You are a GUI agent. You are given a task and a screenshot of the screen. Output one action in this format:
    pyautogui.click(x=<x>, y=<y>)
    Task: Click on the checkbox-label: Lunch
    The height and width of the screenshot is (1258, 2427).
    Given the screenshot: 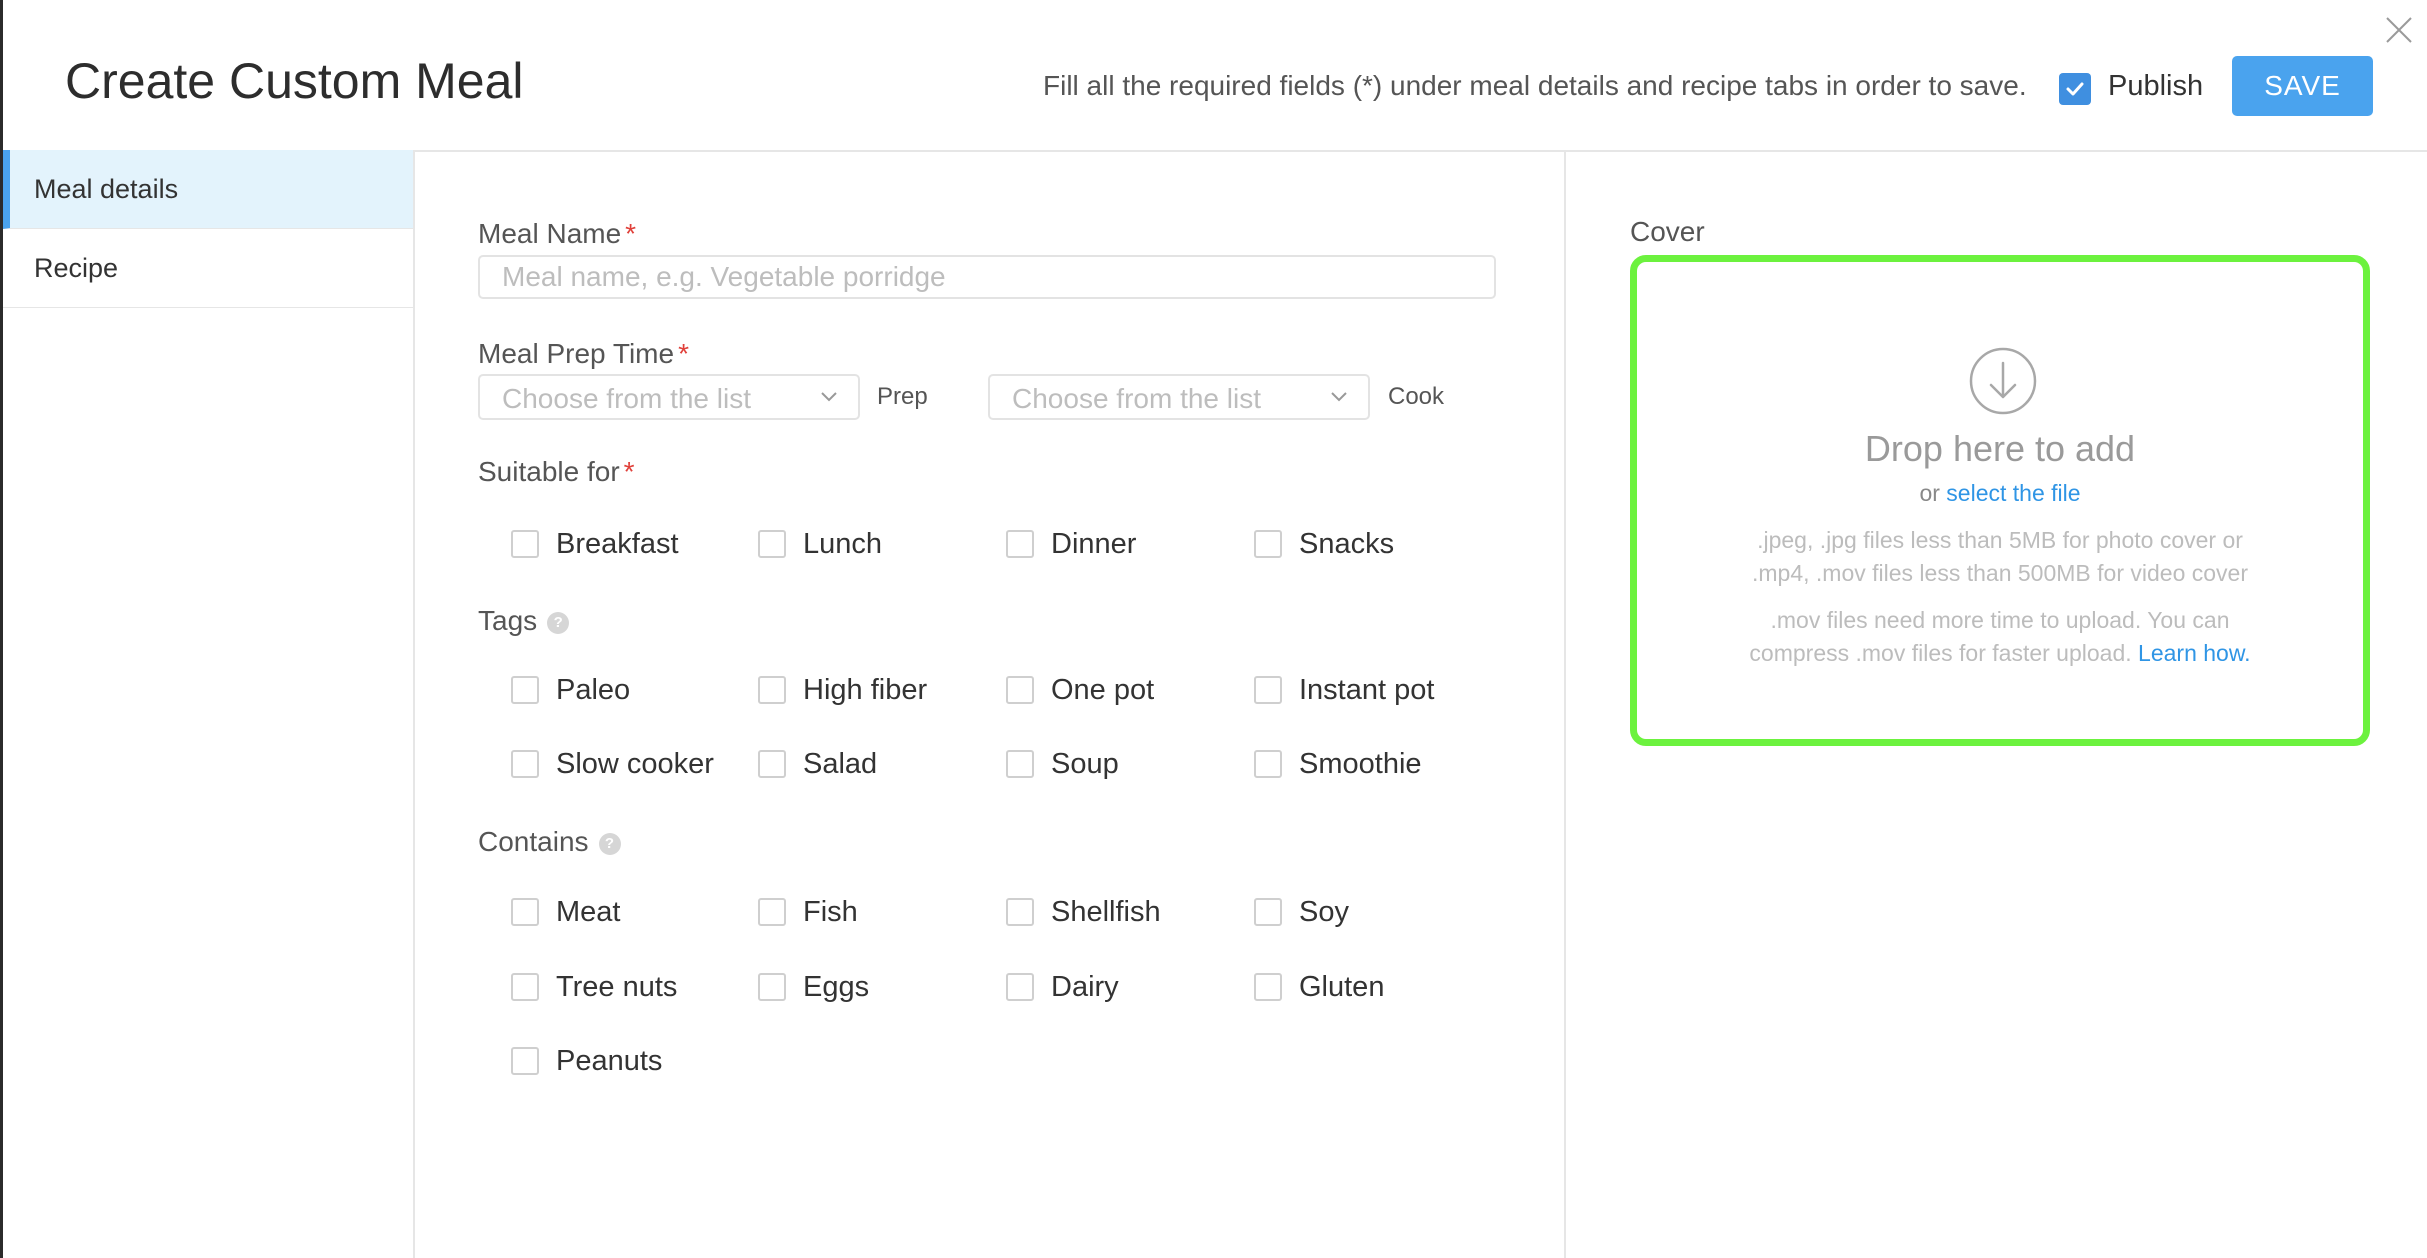 What is the action you would take?
    pyautogui.click(x=842, y=544)
    